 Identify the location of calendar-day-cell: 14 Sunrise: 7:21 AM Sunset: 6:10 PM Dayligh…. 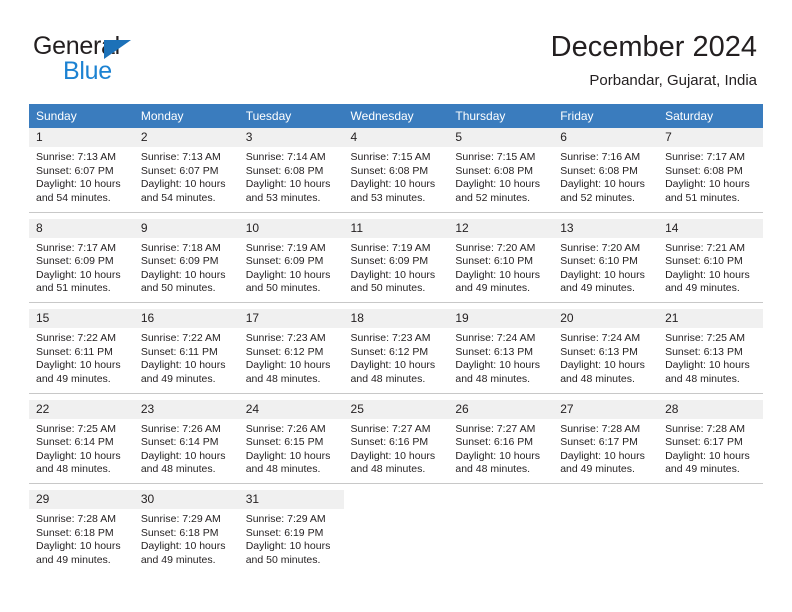
(710, 260).